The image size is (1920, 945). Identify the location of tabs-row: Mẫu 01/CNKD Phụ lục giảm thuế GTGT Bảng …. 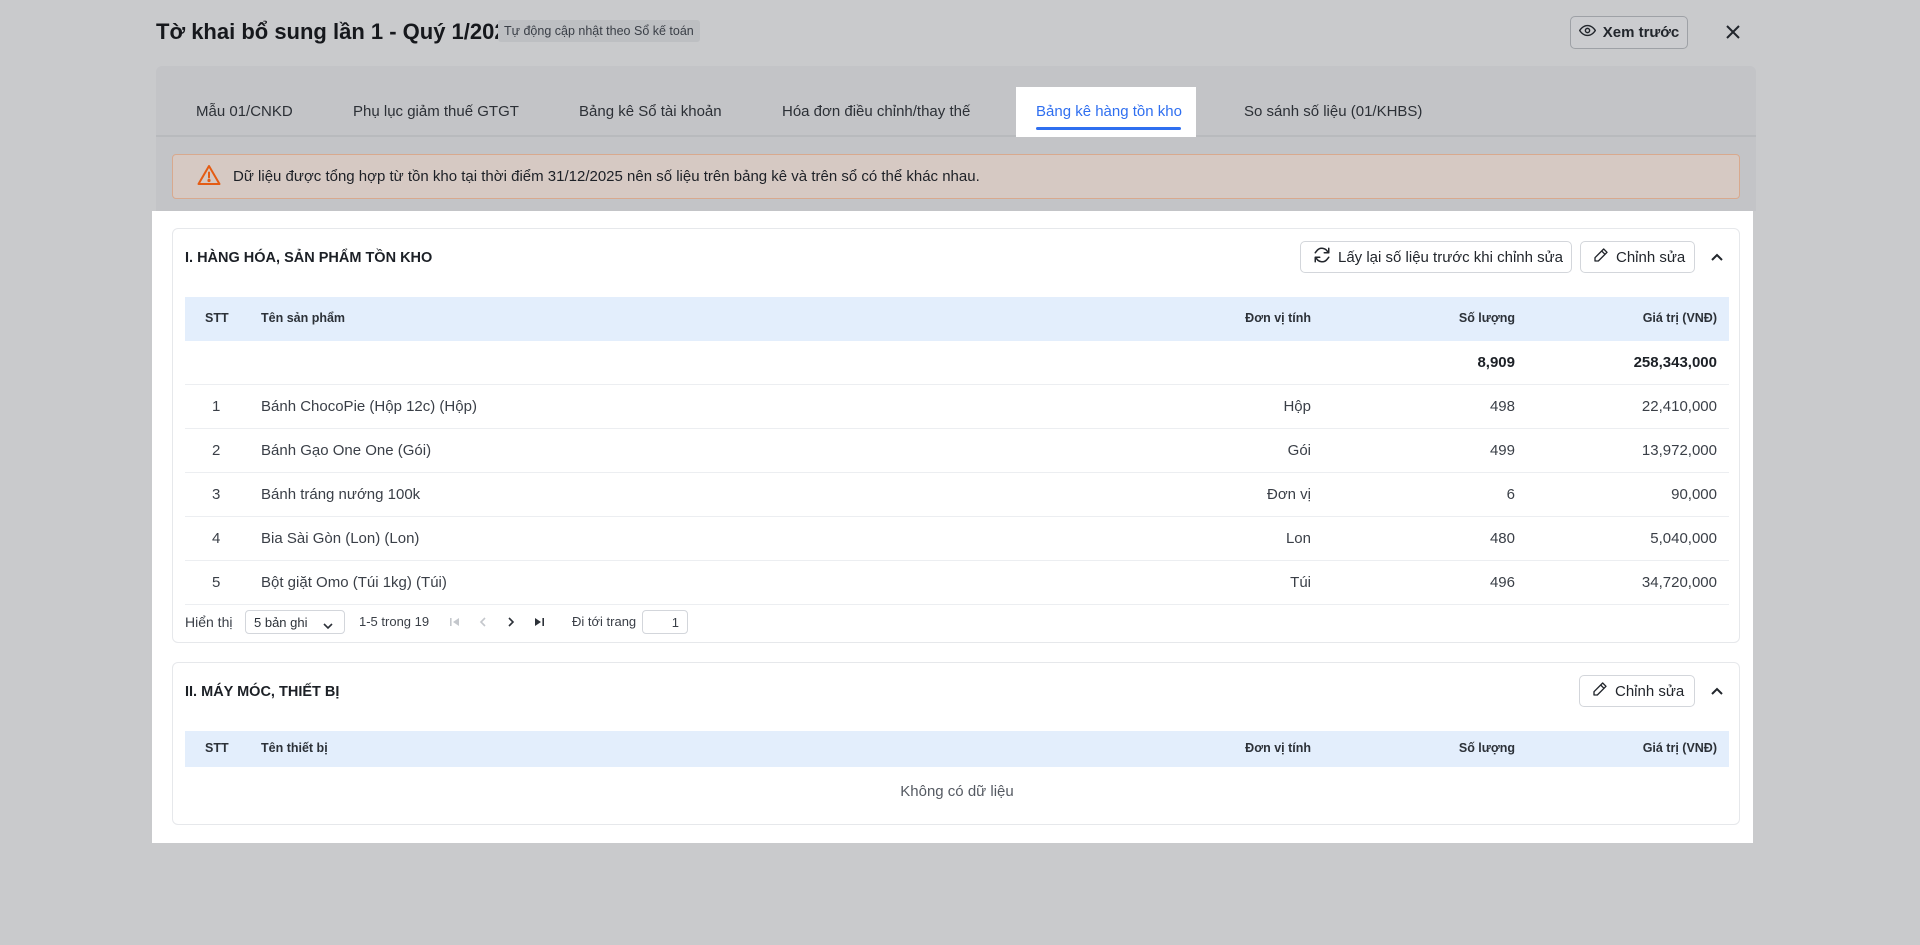
(956, 112).